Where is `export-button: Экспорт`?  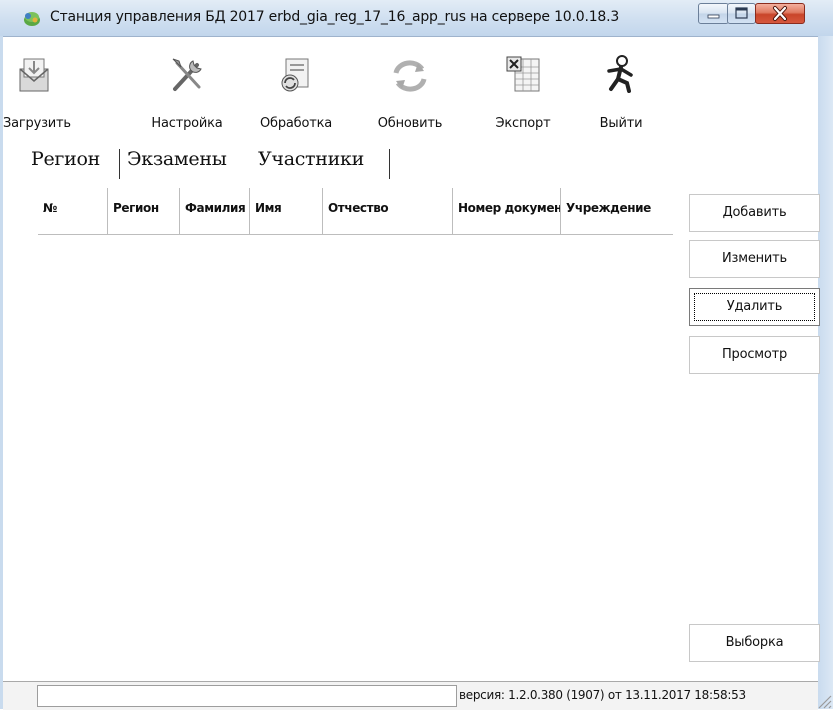 export-button: Экспорт is located at coordinates (523, 87).